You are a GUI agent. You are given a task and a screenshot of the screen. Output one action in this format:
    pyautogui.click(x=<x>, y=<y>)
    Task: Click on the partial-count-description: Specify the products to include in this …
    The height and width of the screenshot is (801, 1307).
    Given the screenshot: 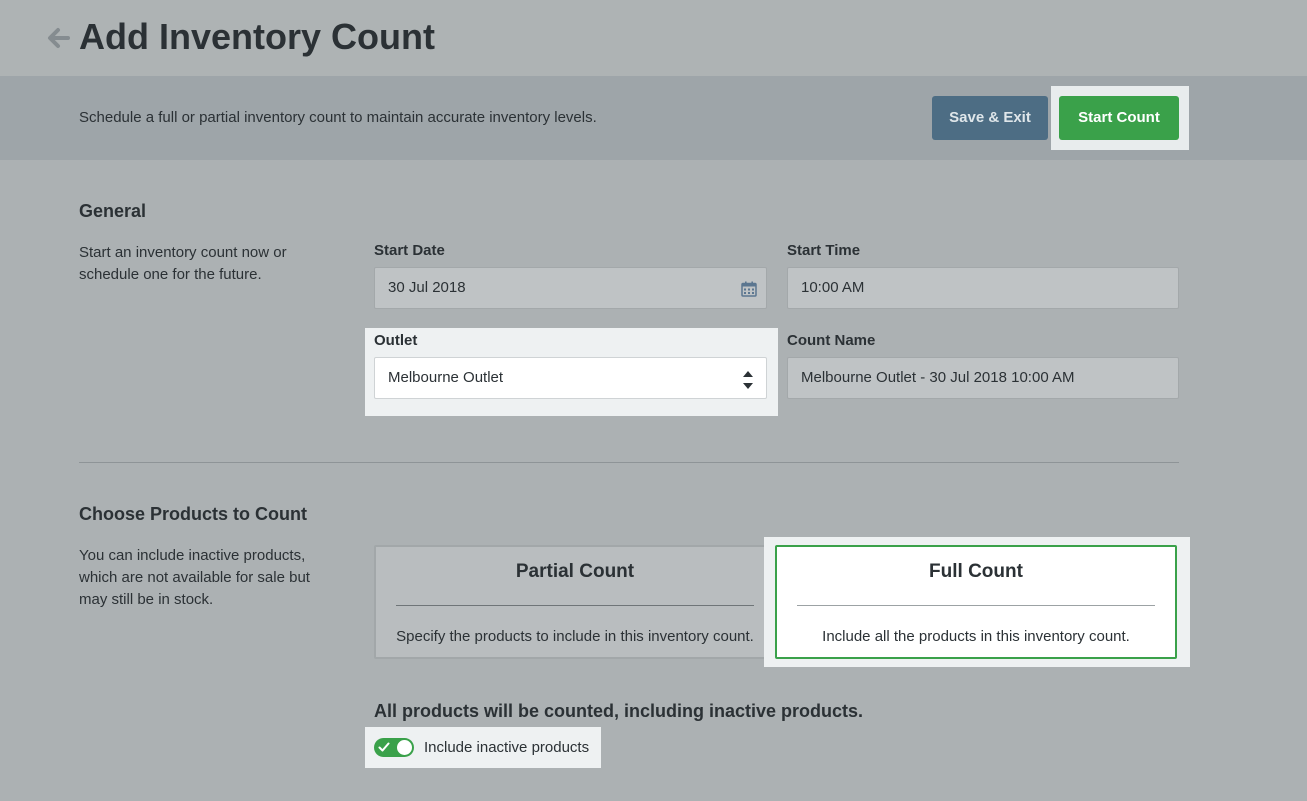 What is the action you would take?
    pyautogui.click(x=575, y=636)
    